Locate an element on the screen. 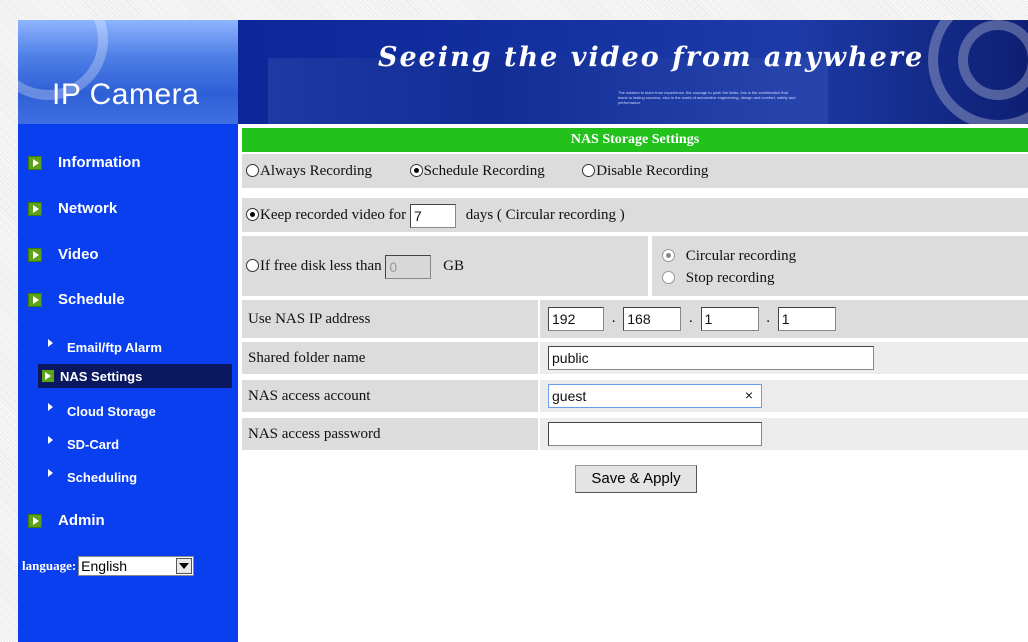 This screenshot has width=1028, height=642. banner-decoration is located at coordinates (993, 60).